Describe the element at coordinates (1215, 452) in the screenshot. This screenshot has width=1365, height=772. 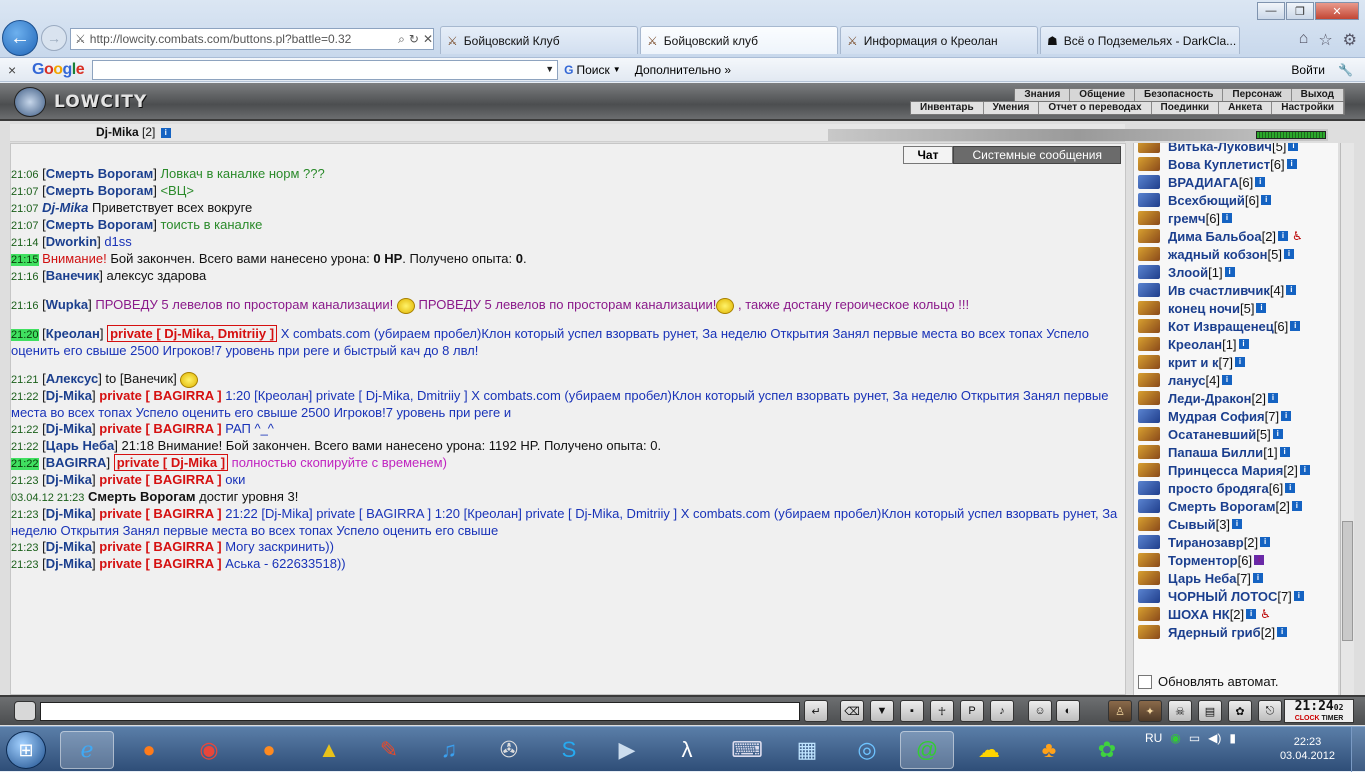
I see `online-user-name: Папаша Билли` at that location.